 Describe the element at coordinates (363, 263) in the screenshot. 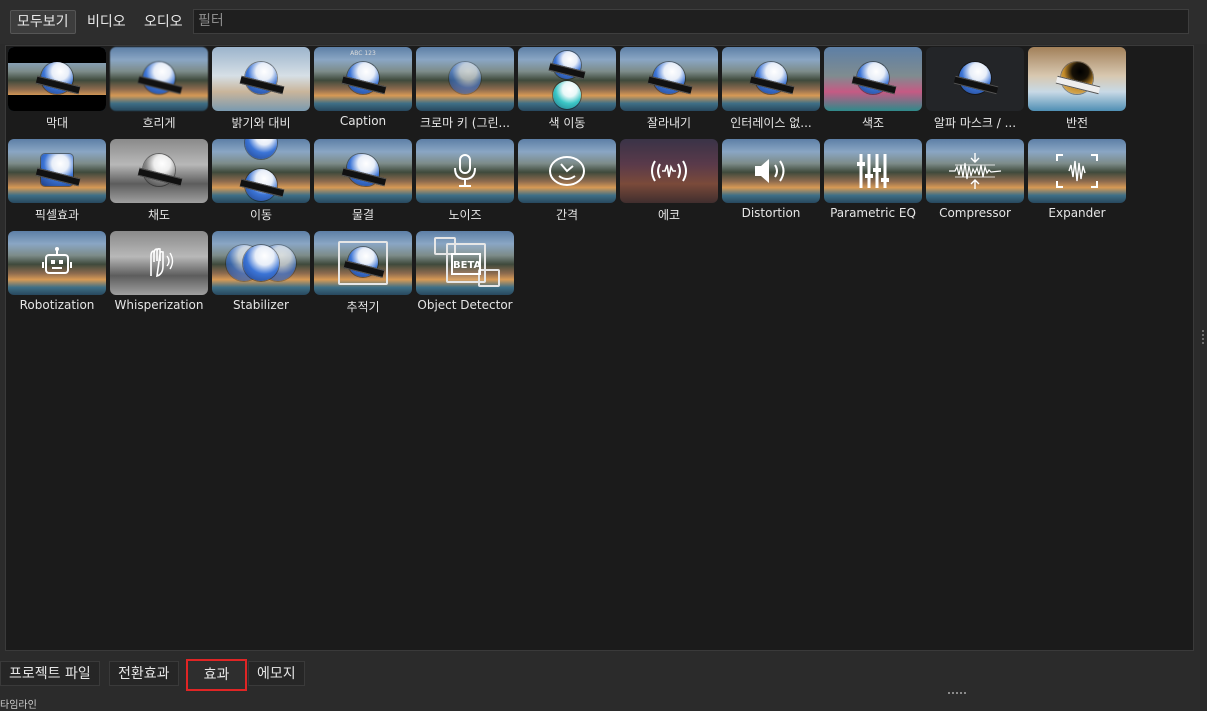

I see `tracker-icon` at that location.